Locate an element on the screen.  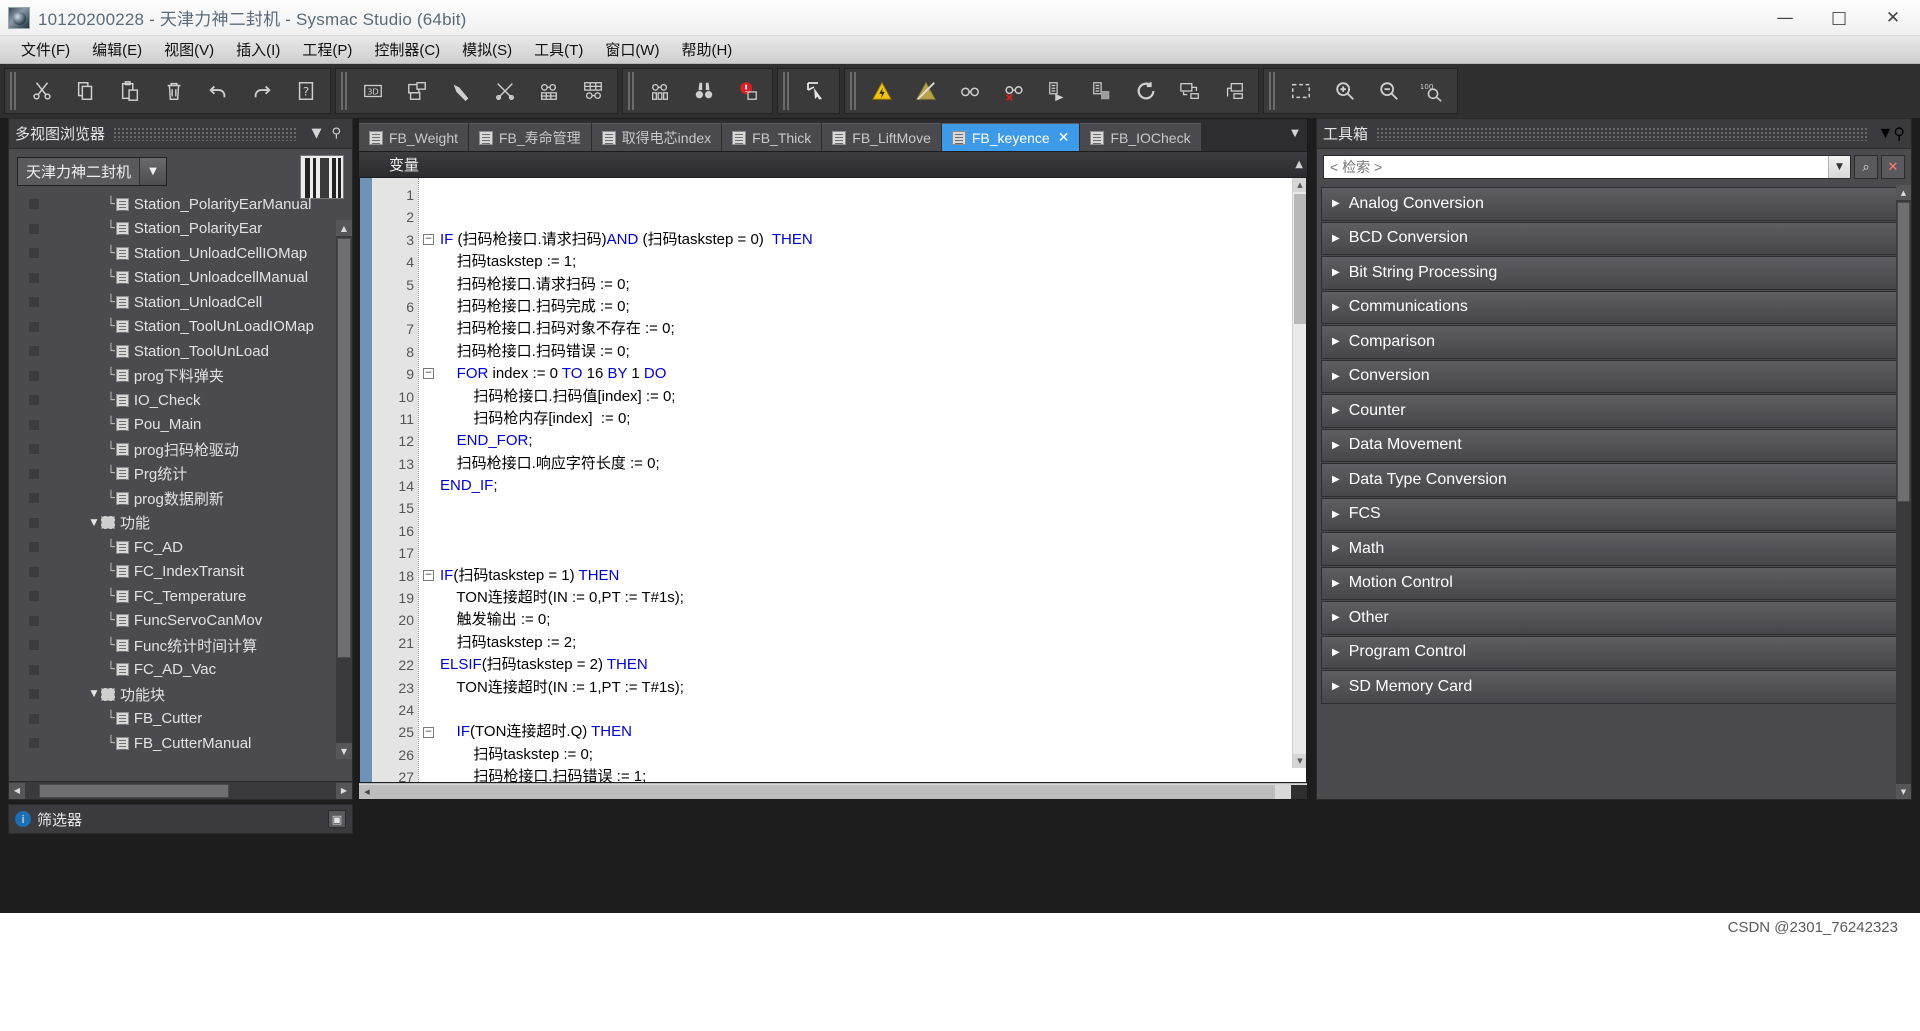
toolbox-item-bit-string-processing: ▶ Bit String Processing is located at coordinates (1614, 273).